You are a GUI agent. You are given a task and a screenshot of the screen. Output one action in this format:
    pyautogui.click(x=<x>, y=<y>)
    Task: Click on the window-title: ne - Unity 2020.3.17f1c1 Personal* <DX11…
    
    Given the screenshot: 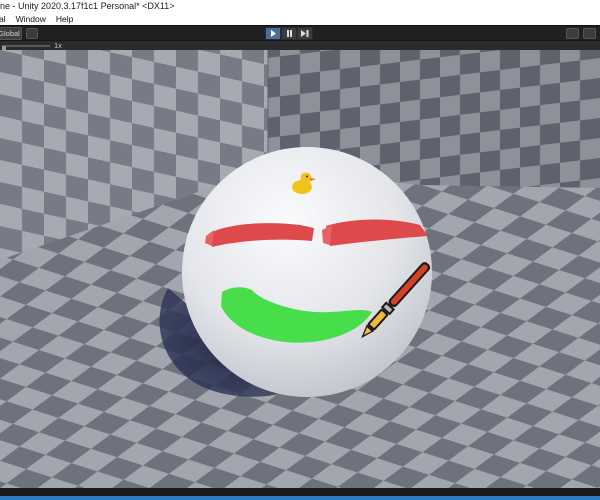 What is the action you would take?
    pyautogui.click(x=87, y=6)
    